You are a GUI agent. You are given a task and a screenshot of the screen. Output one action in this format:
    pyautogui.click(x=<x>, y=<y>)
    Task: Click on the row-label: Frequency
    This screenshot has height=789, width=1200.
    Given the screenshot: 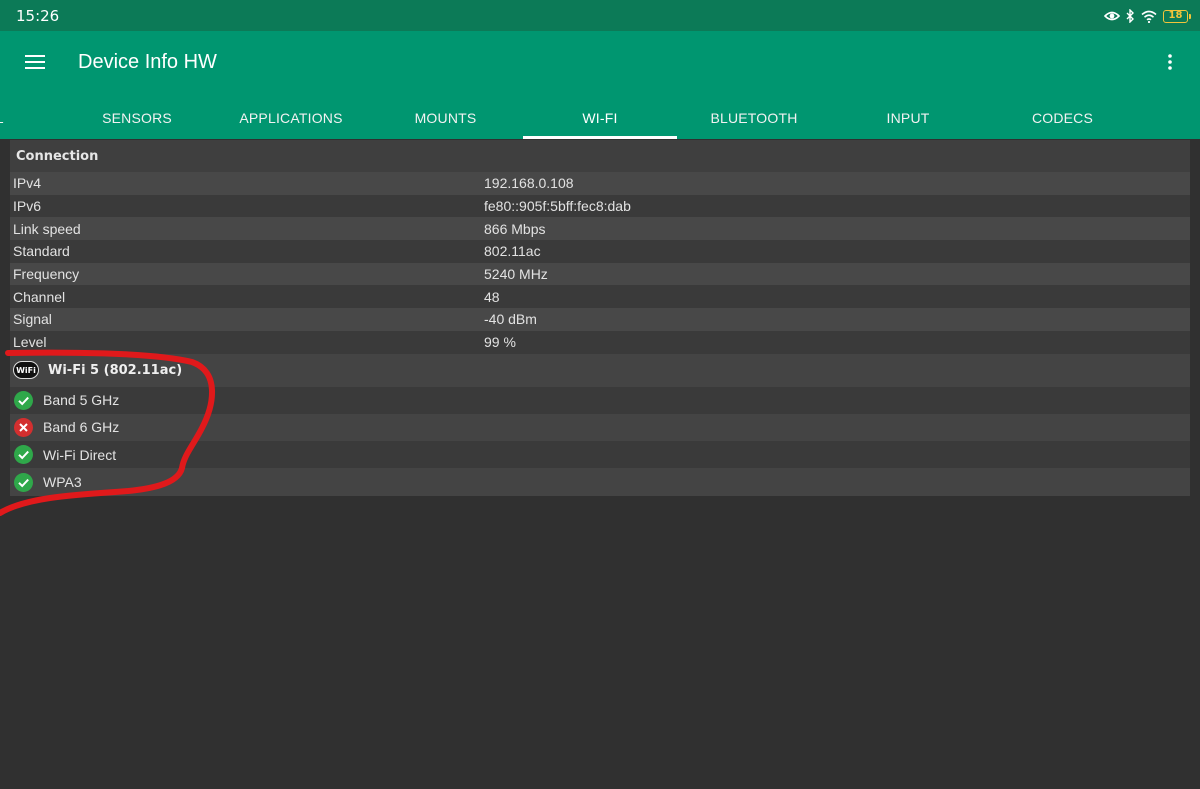 What is the action you would take?
    pyautogui.click(x=46, y=274)
    